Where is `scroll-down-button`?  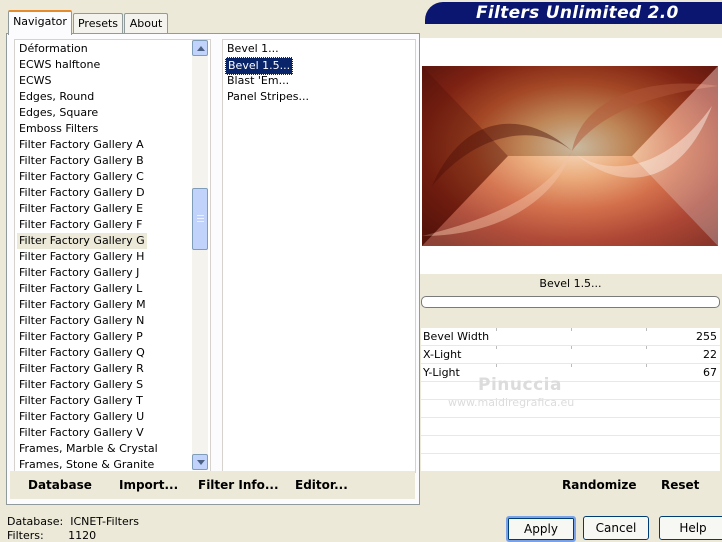
scroll-down-button is located at coordinates (200, 462).